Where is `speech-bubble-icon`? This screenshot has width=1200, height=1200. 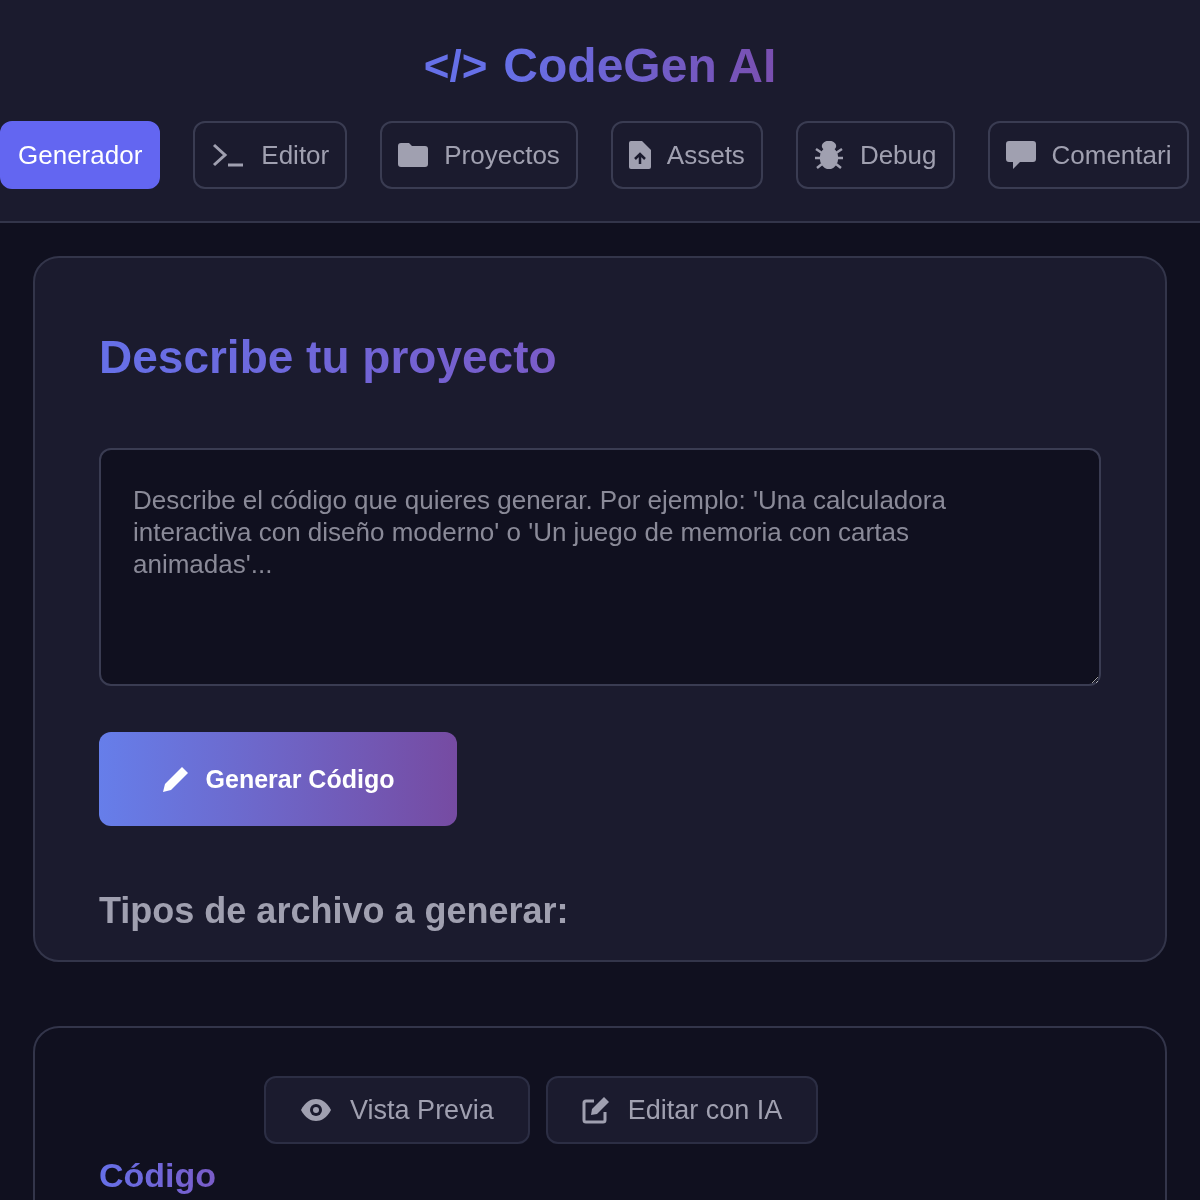 speech-bubble-icon is located at coordinates (1020, 155).